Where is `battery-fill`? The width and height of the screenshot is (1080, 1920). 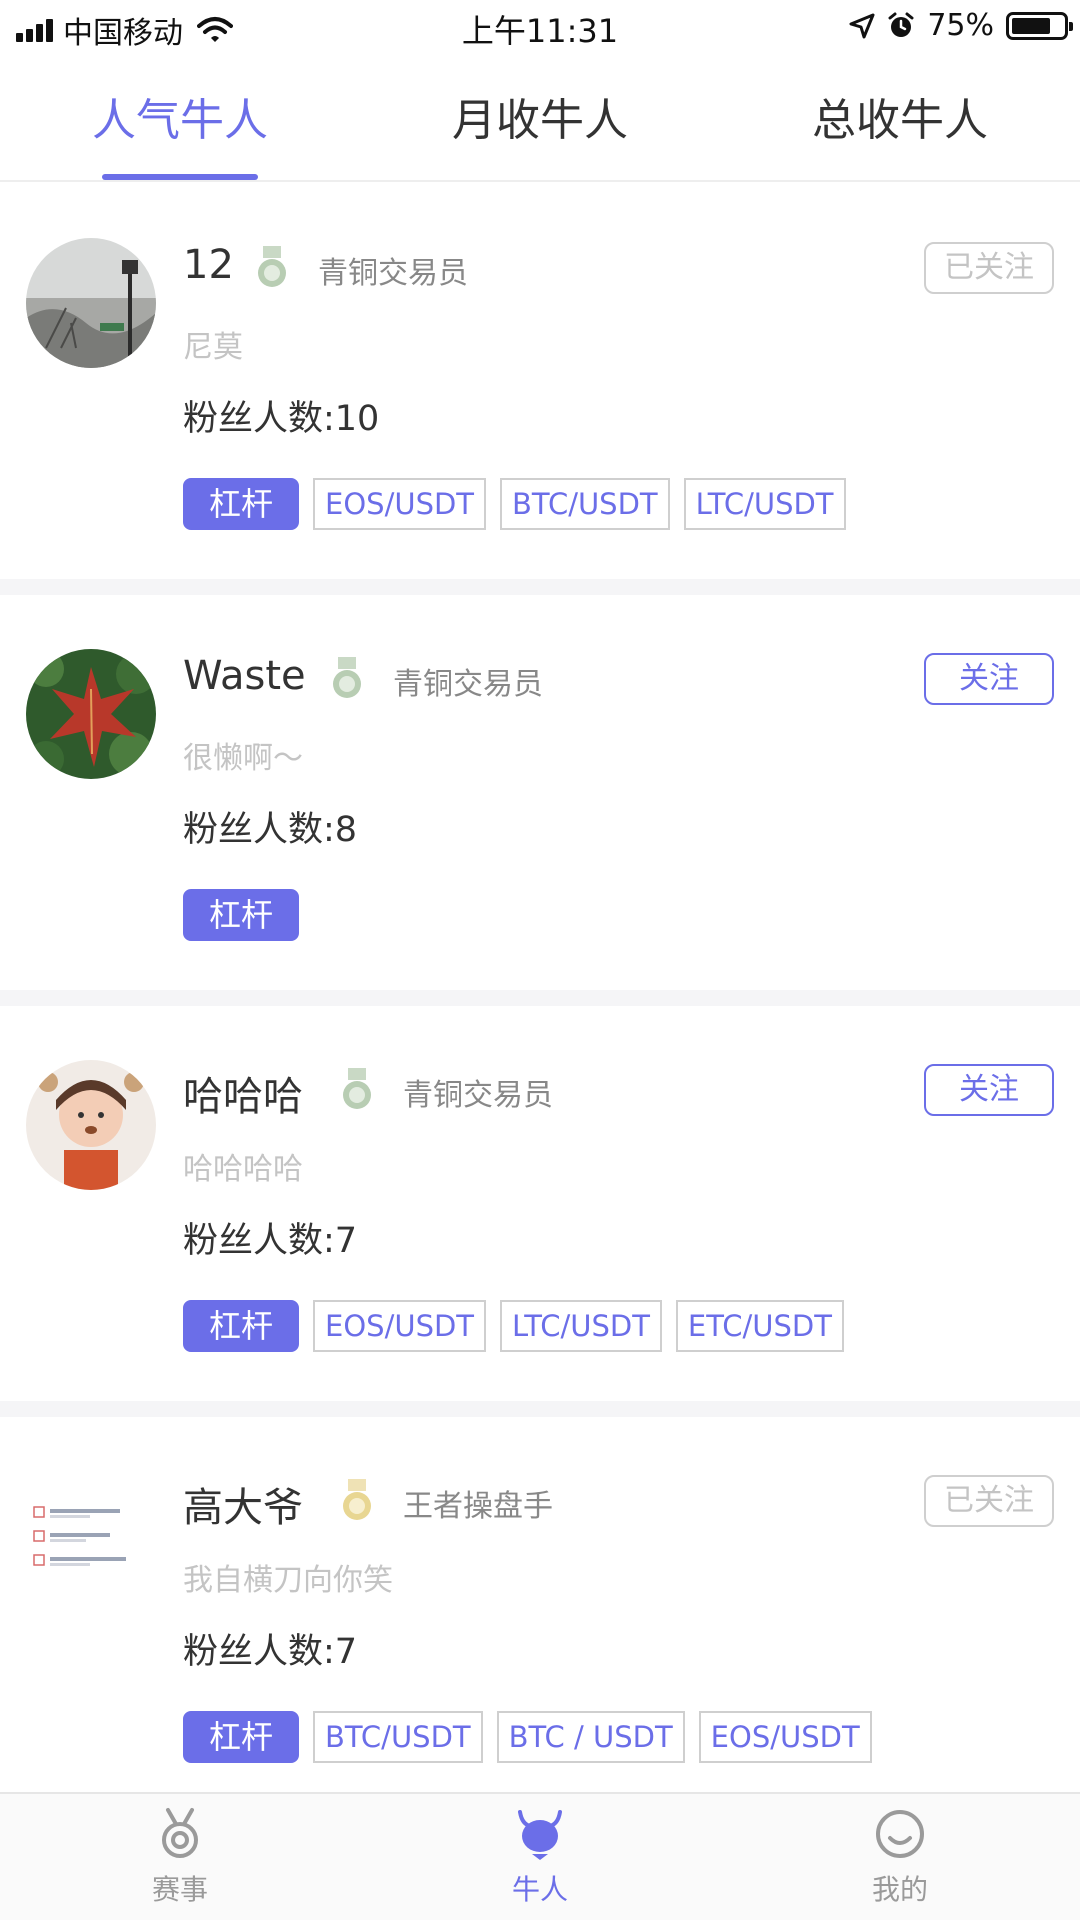
battery-fill is located at coordinates (1031, 25).